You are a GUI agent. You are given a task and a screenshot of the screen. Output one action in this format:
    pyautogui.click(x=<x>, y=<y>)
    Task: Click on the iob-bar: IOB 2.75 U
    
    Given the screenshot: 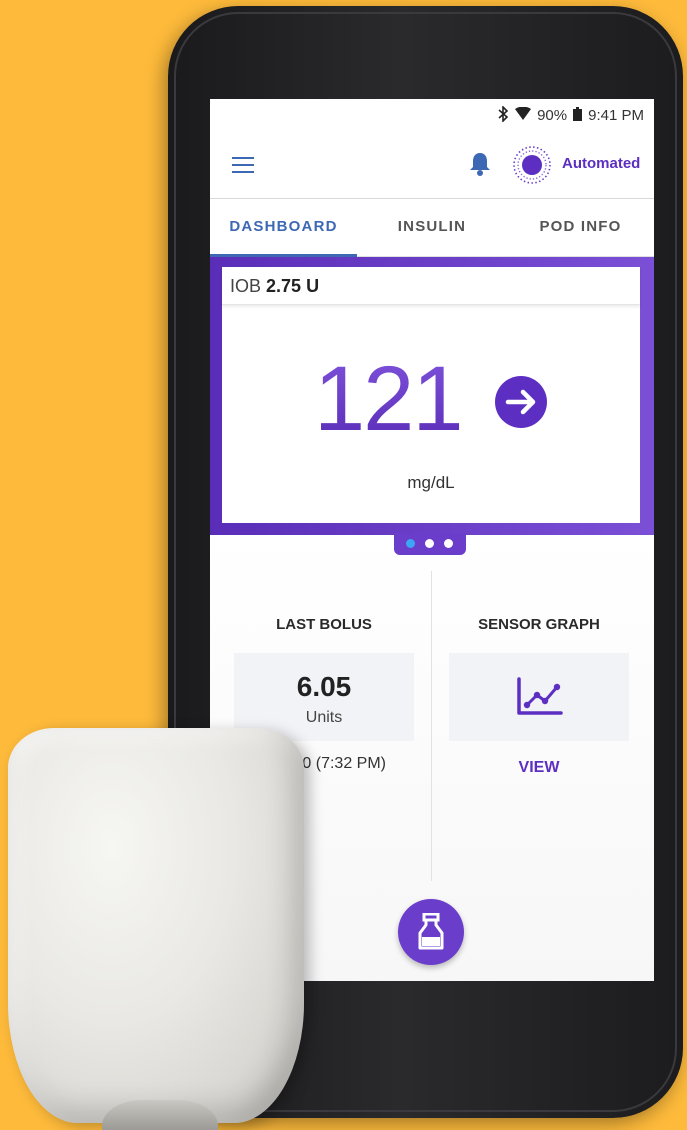 What is the action you would take?
    pyautogui.click(x=431, y=286)
    